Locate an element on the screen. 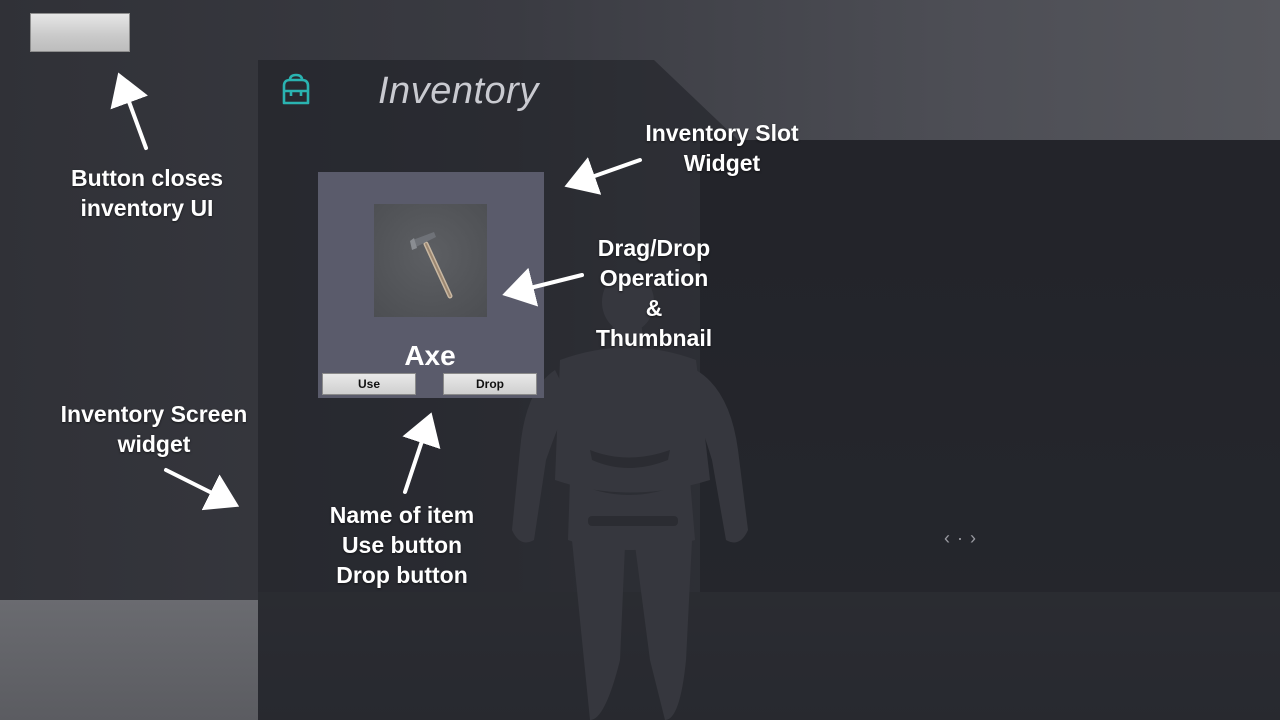  annotation-line: widget is located at coordinates (154, 444).